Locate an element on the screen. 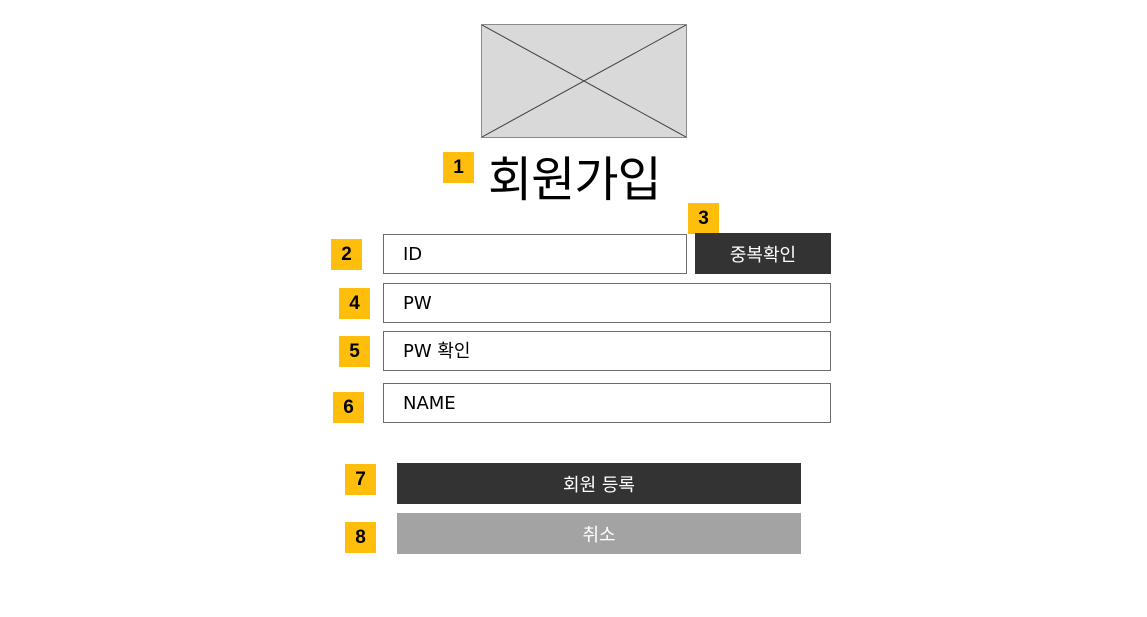 Image resolution: width=1147 pixels, height=617 pixels. annotation-marker-id: 2 is located at coordinates (346, 254).